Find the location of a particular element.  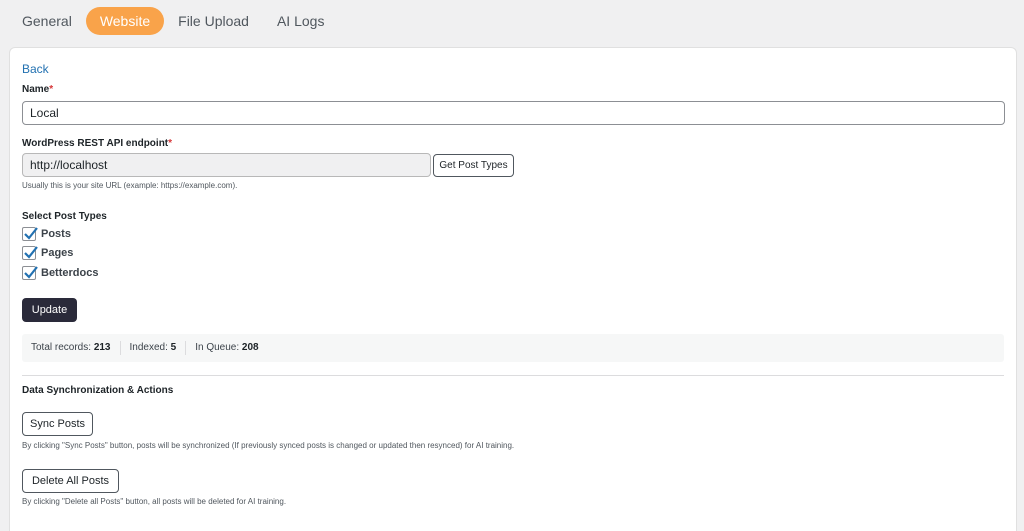

stat-indexed-label: Indexed: is located at coordinates (148, 347).